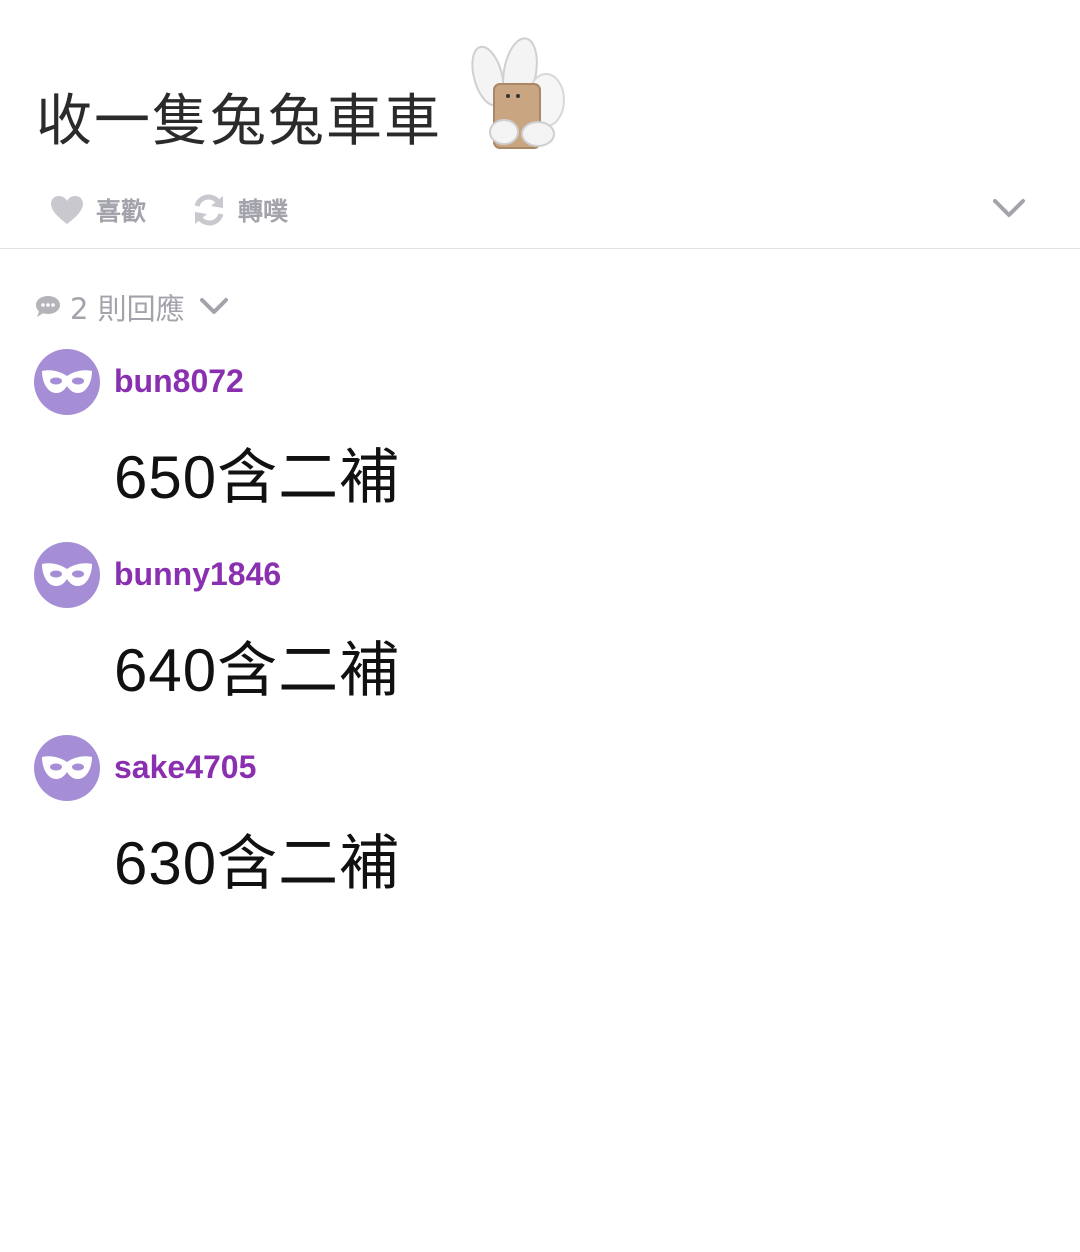  Describe the element at coordinates (197, 574) in the screenshot. I see `username-link: bunny1846` at that location.